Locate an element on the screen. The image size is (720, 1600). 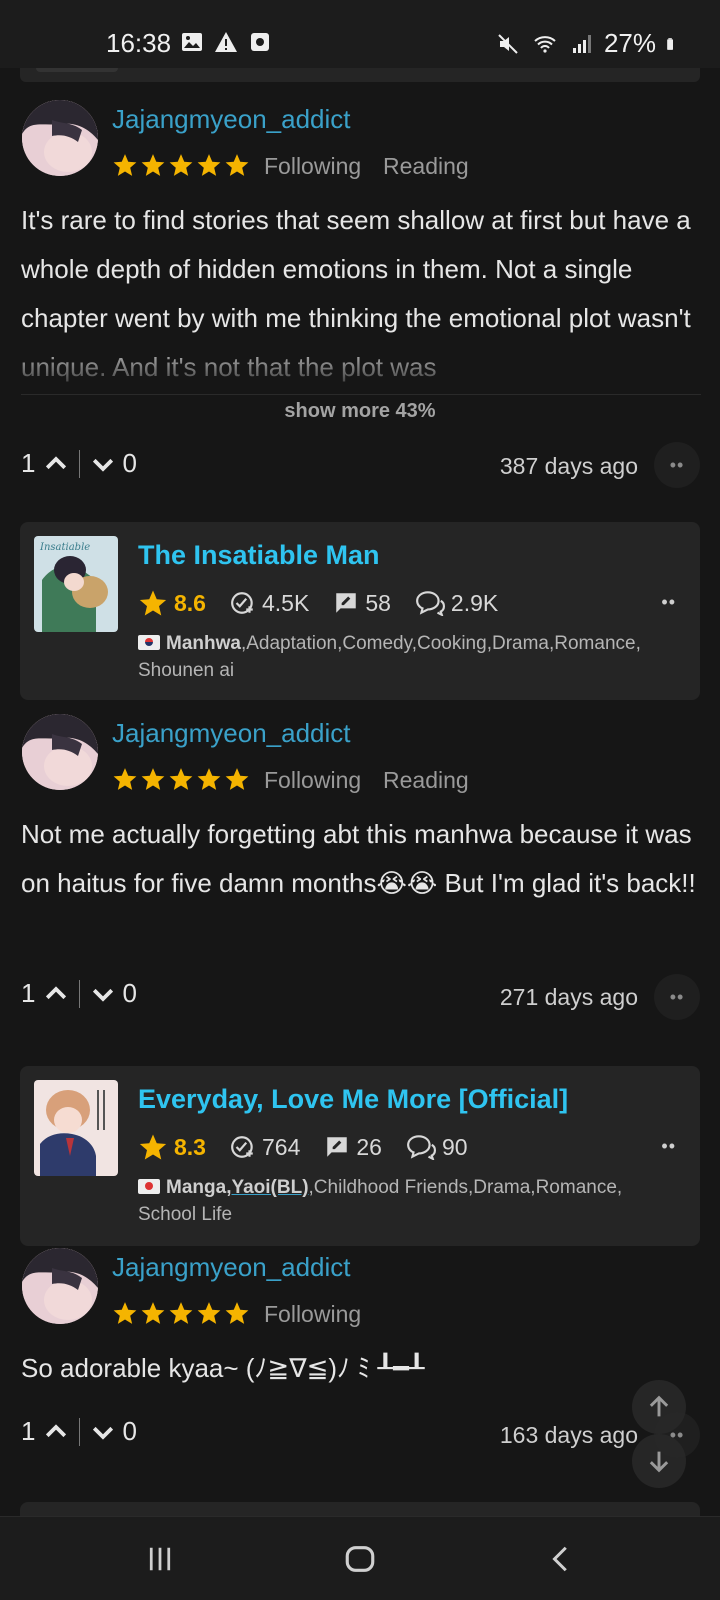
reviews-stat: 58 is located at coordinates (362, 603).